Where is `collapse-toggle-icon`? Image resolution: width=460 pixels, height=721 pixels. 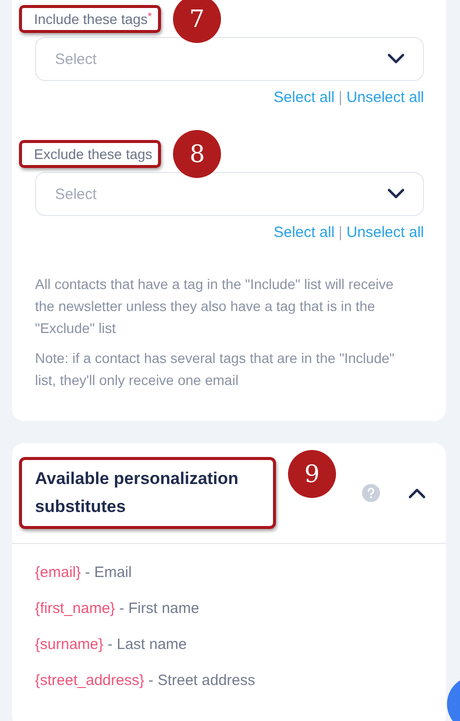 collapse-toggle-icon is located at coordinates (417, 493).